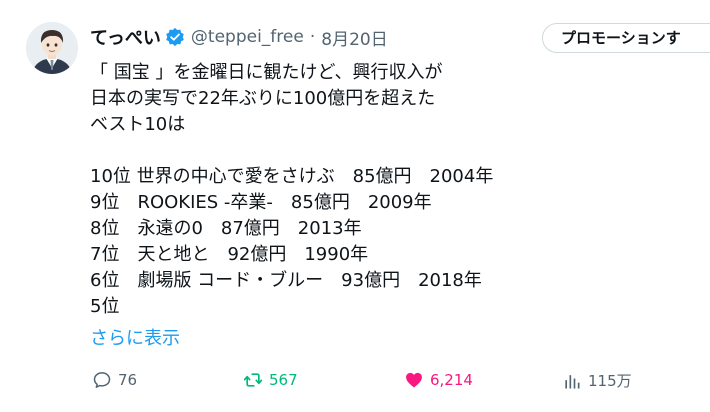 The width and height of the screenshot is (710, 412). Describe the element at coordinates (175, 37) in the screenshot. I see `verified-badge-icon` at that location.